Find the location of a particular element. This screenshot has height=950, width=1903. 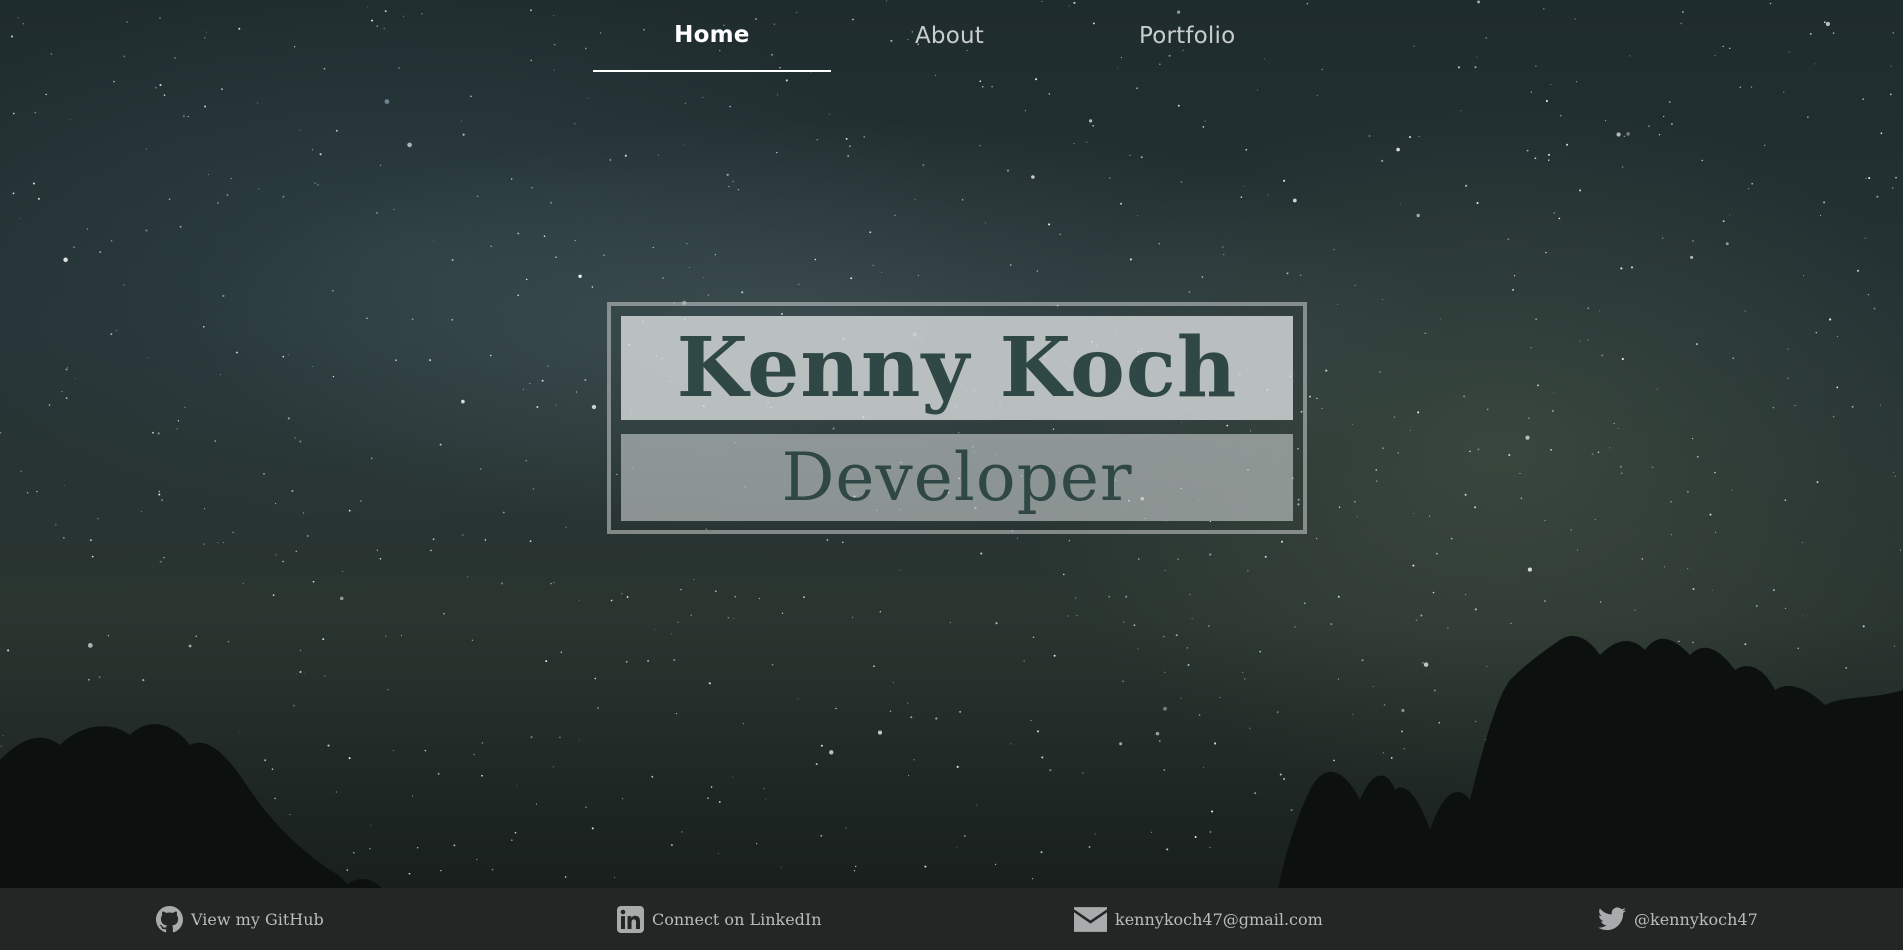

name-banner: Kenny Koch is located at coordinates (957, 368).